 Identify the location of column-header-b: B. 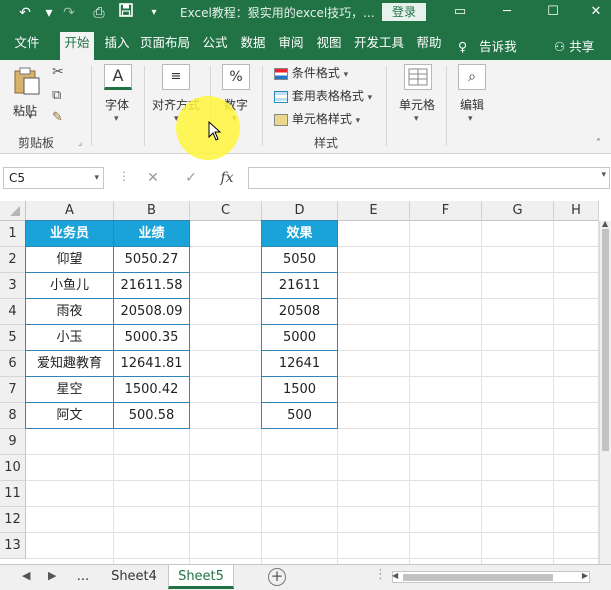
(152, 211).